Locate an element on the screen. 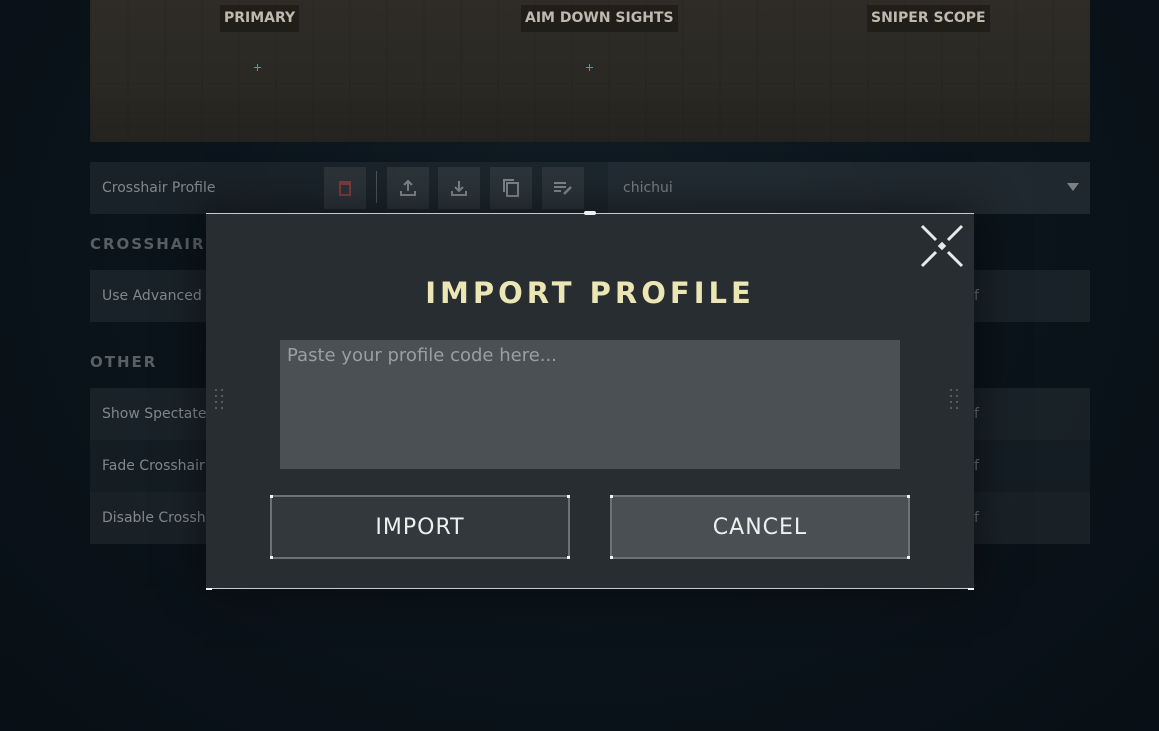 The width and height of the screenshot is (1159, 731). cancel-button-label: CANCEL is located at coordinates (760, 527).